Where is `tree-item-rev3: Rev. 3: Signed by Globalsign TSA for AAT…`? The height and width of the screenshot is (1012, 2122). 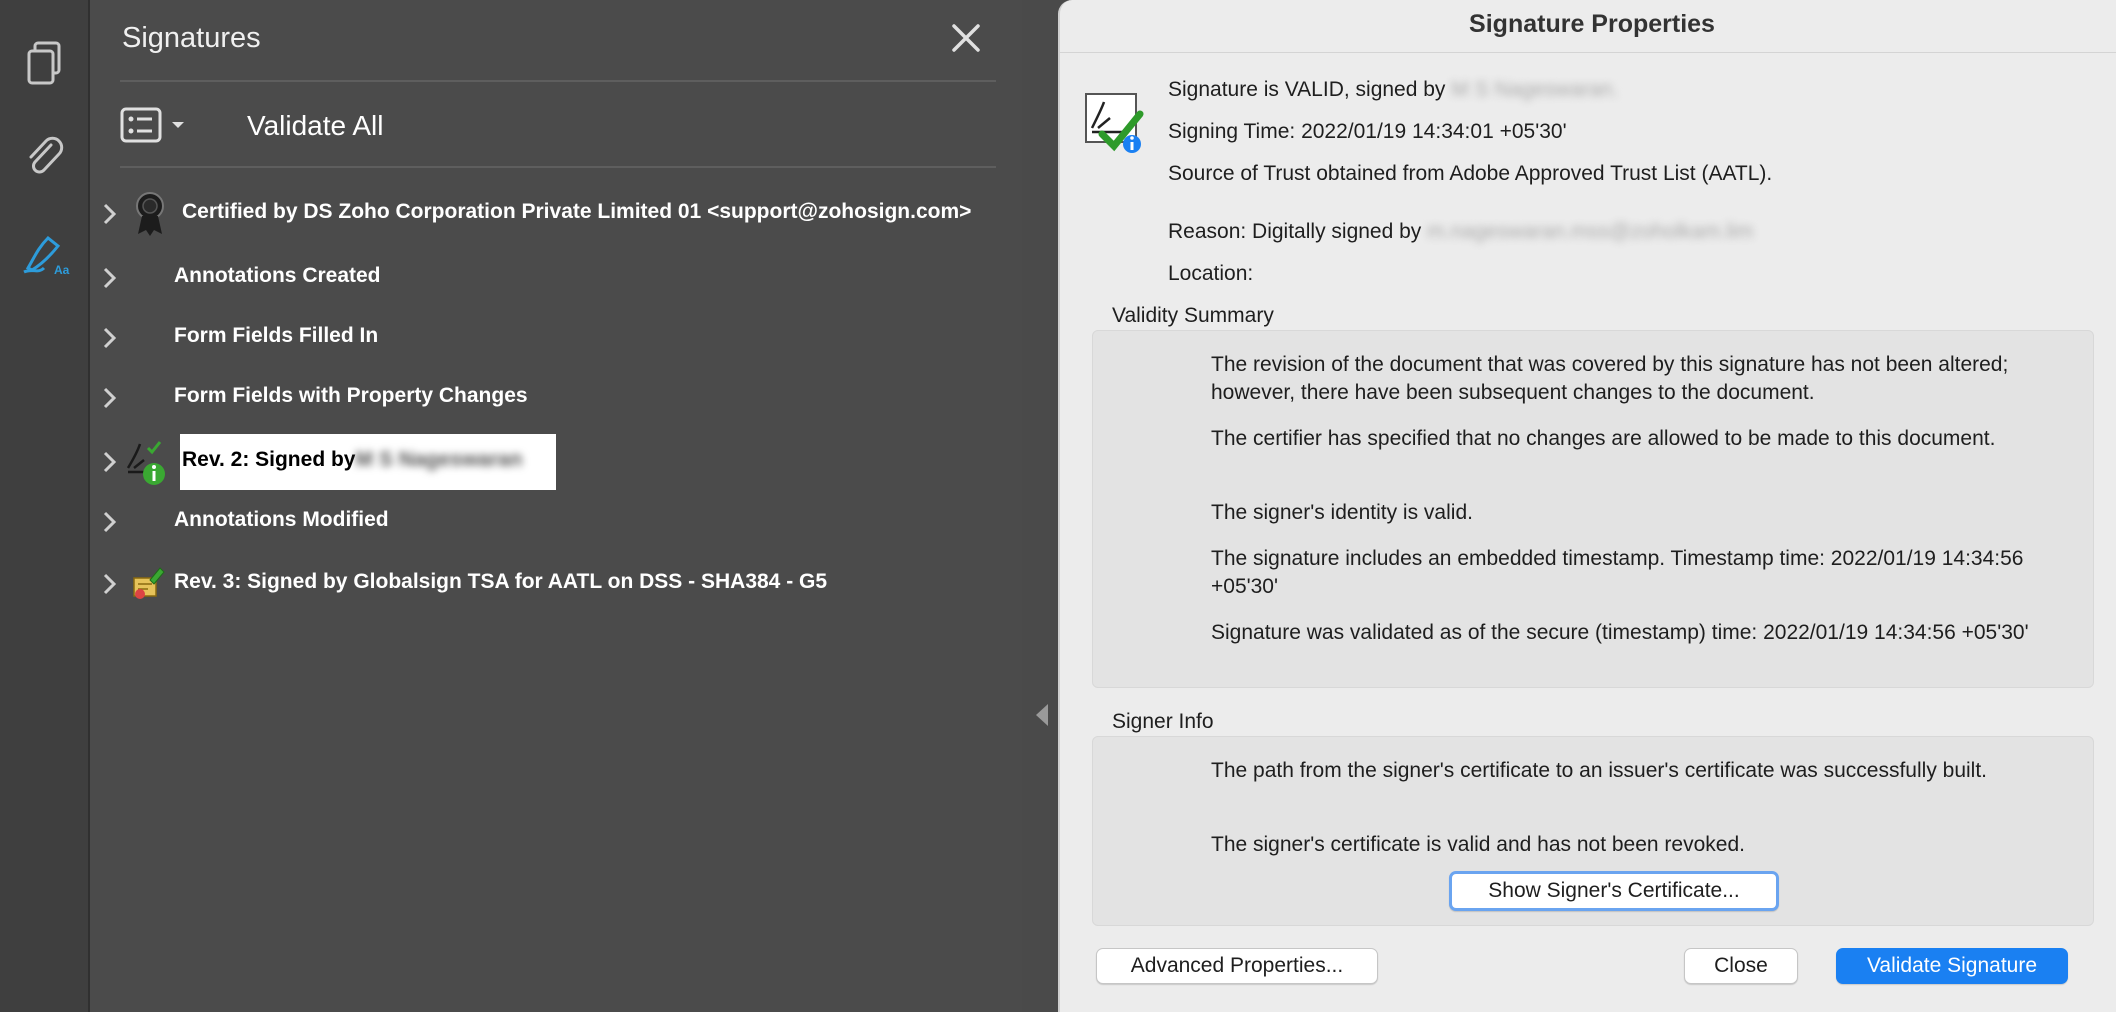 tree-item-rev3: Rev. 3: Signed by Globalsign TSA for AAT… is located at coordinates (556, 584).